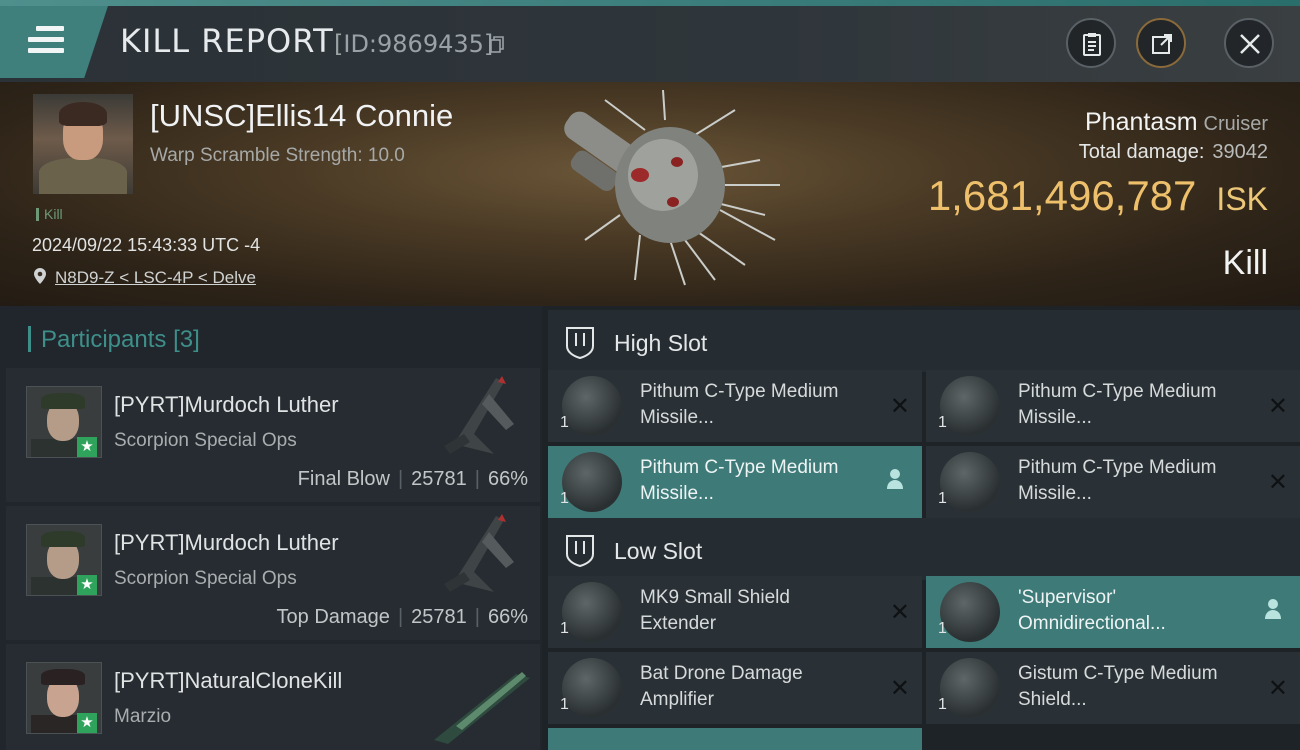  I want to click on low-slot-label: Low Slot, so click(658, 551).